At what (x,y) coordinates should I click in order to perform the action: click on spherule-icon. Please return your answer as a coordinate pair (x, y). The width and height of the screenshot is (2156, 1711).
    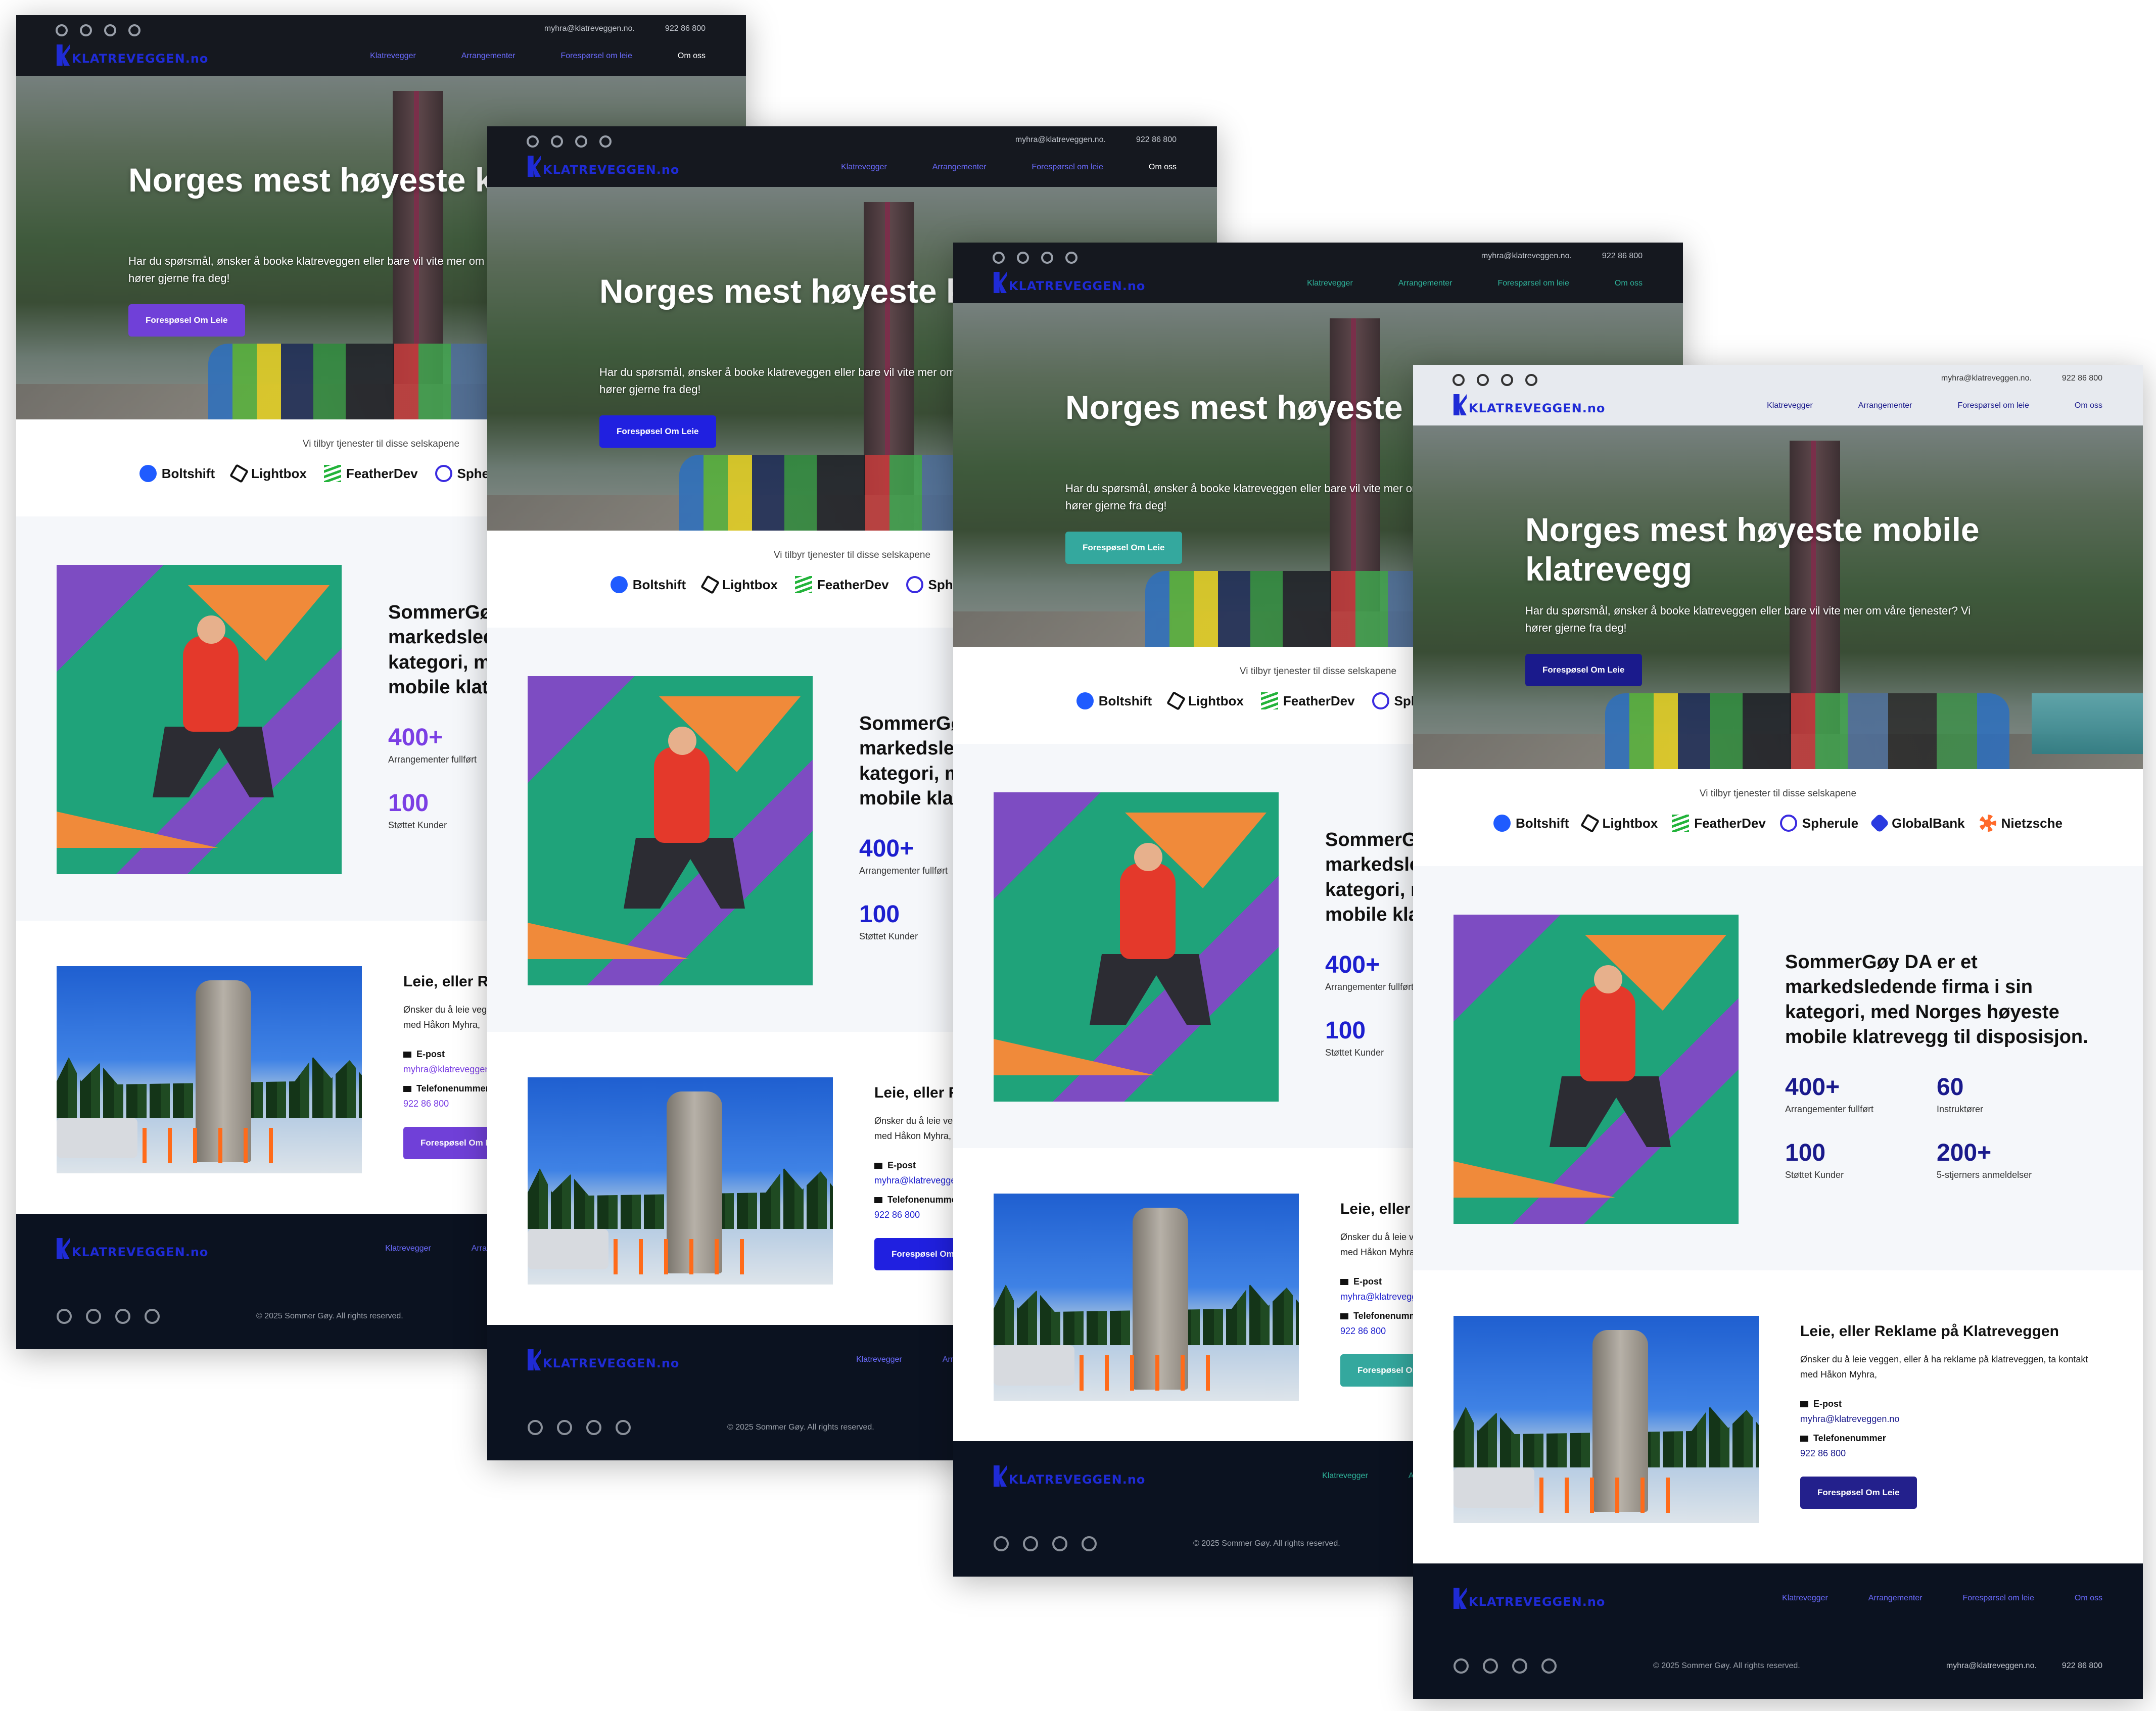
    Looking at the image, I should click on (914, 584).